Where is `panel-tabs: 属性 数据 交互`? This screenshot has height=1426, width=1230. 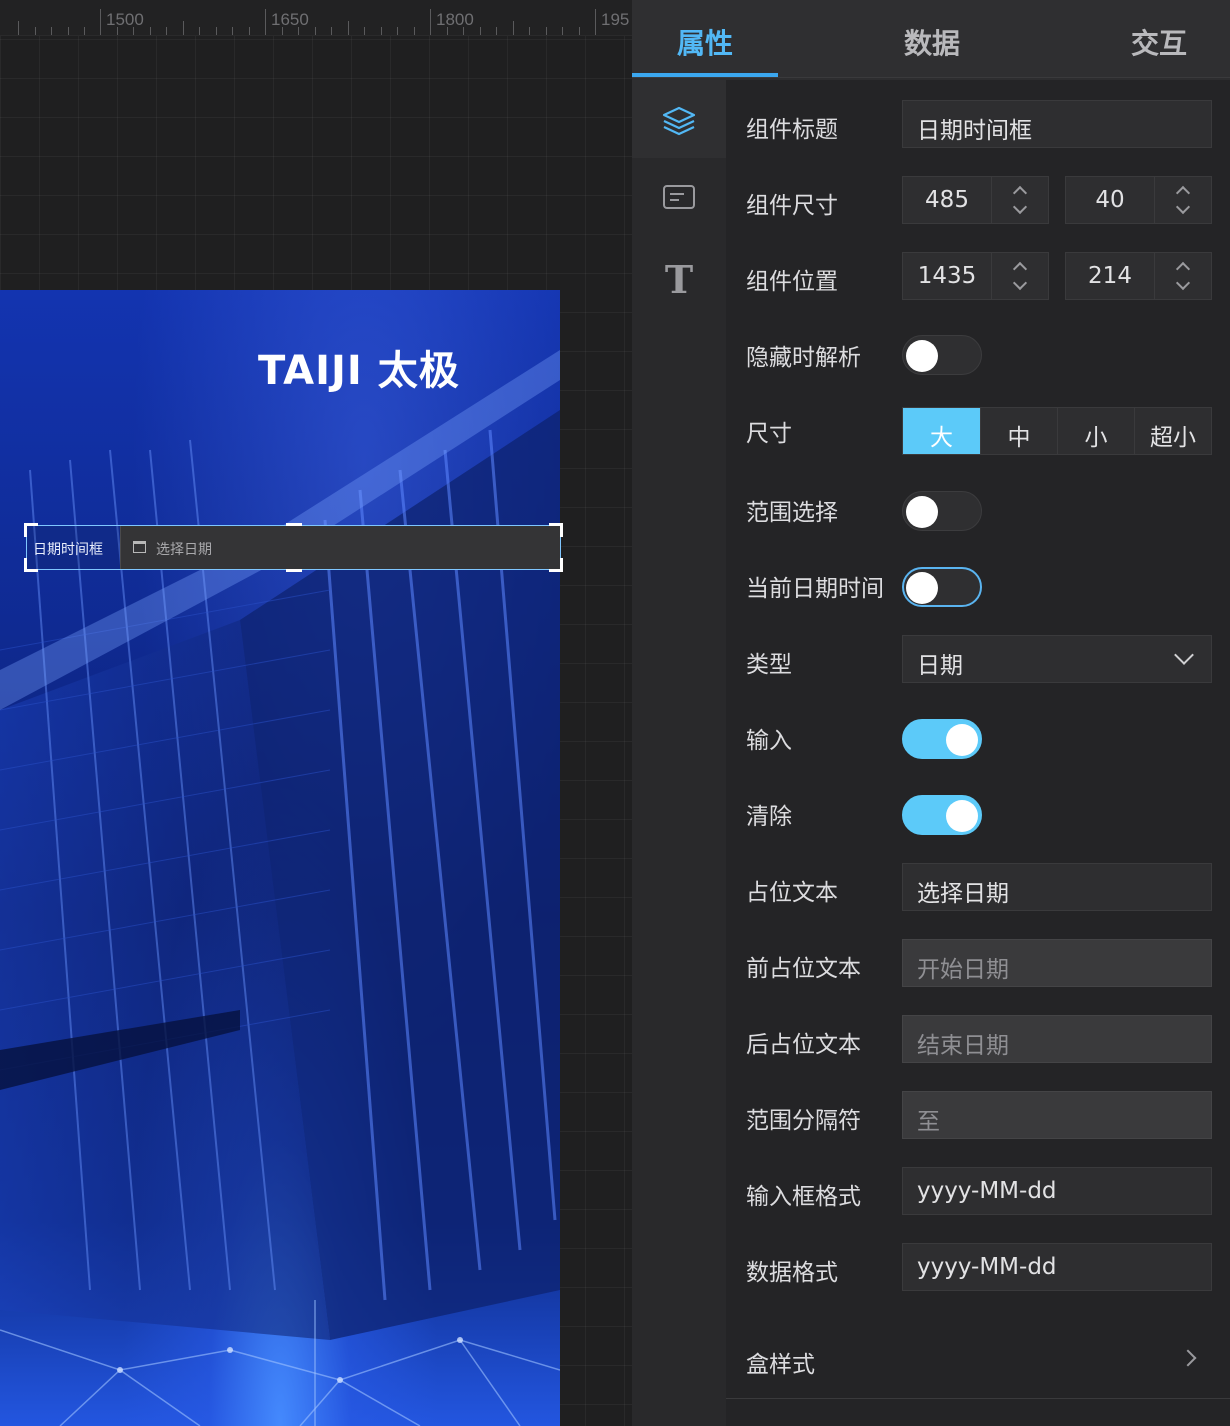 panel-tabs: 属性 数据 交互 is located at coordinates (931, 39).